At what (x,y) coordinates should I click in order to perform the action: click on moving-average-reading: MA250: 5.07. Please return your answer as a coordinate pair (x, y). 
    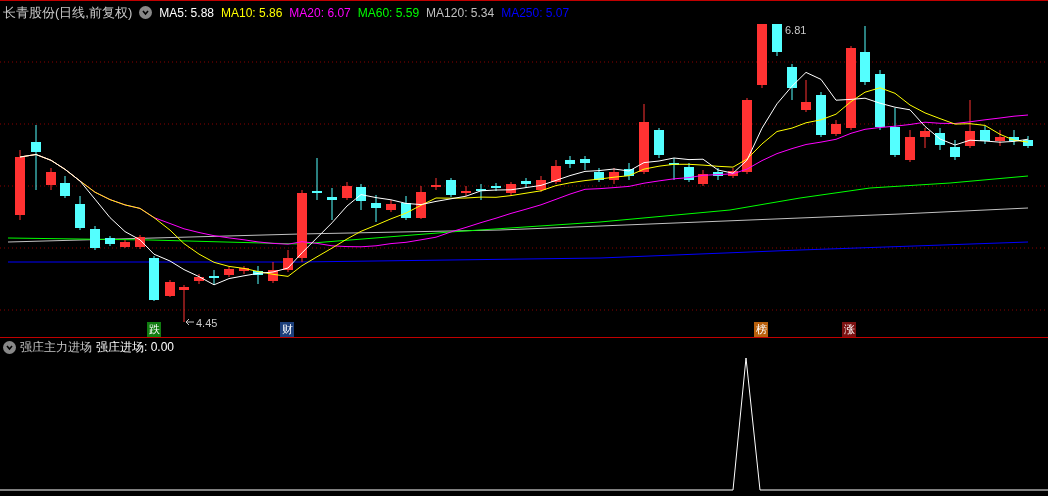
    Looking at the image, I should click on (535, 13).